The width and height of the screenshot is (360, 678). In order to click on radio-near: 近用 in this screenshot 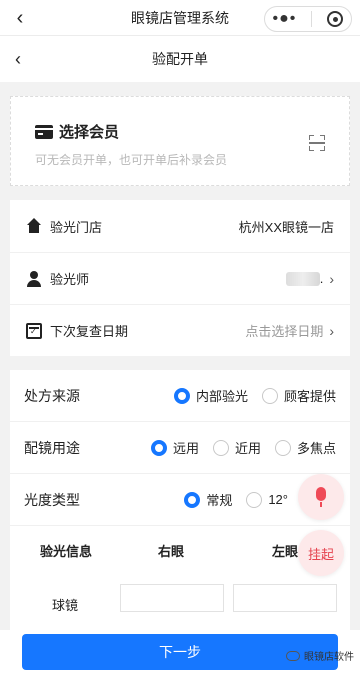, I will do `click(236, 447)`.